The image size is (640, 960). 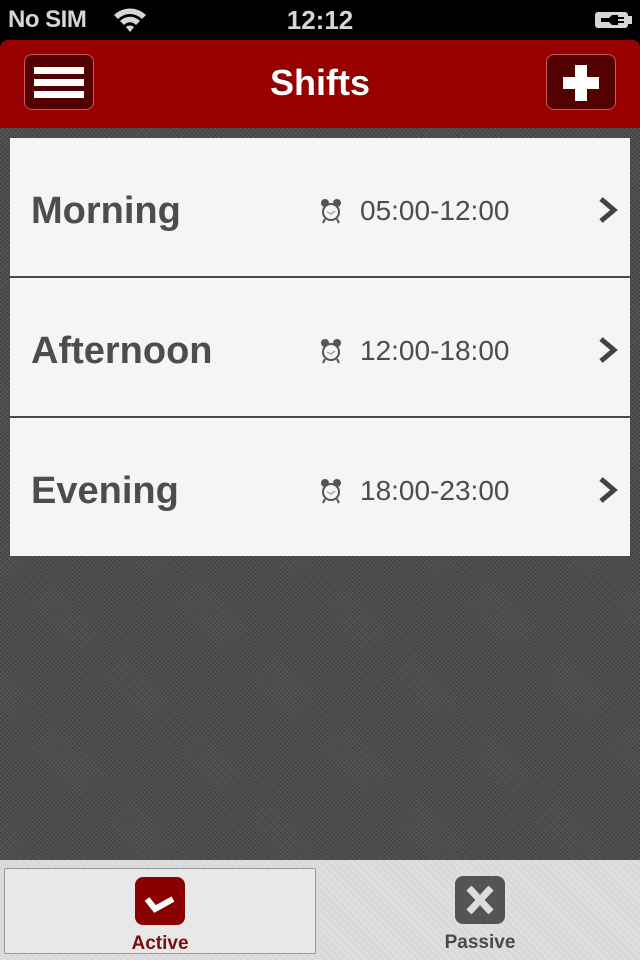 I want to click on plus-icon, so click(x=581, y=83).